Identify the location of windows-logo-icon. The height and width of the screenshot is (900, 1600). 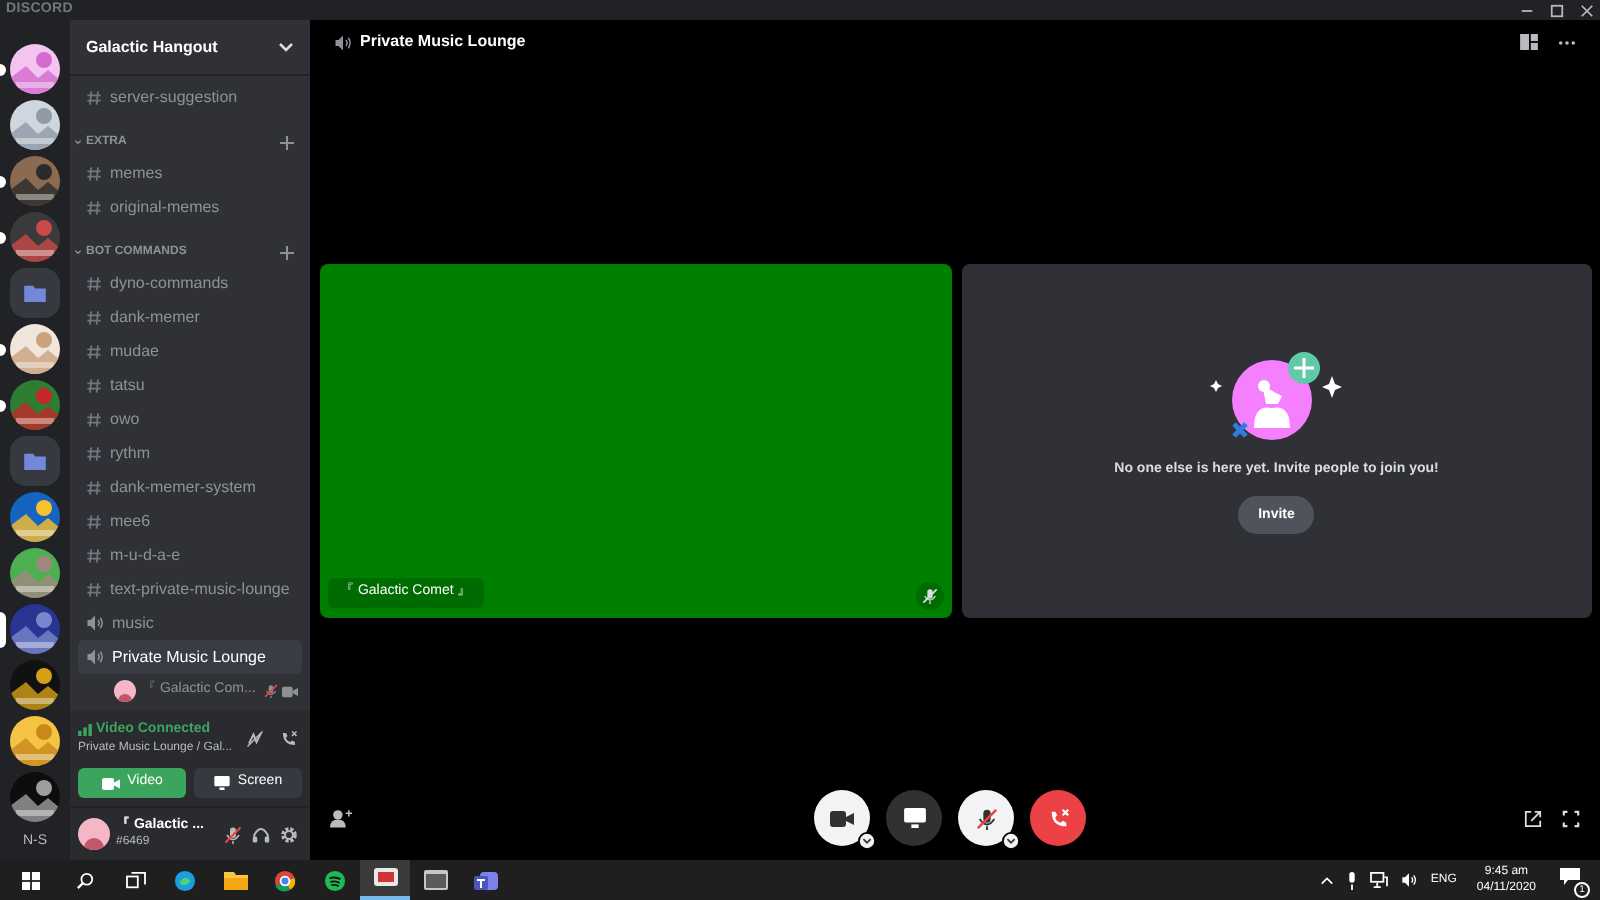
(30, 880).